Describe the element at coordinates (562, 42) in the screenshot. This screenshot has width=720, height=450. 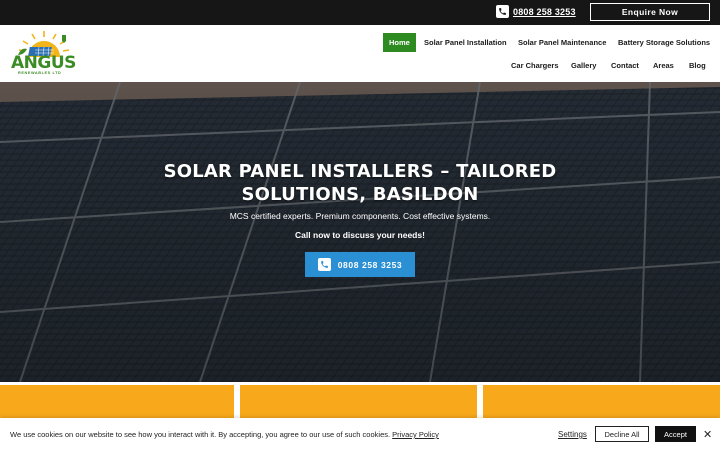
I see `nav-solar-panel-maintenance: Solar Panel Maintenance` at that location.